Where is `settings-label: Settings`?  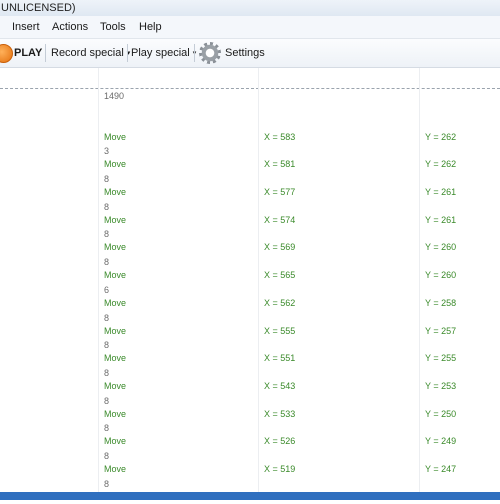 settings-label: Settings is located at coordinates (245, 53).